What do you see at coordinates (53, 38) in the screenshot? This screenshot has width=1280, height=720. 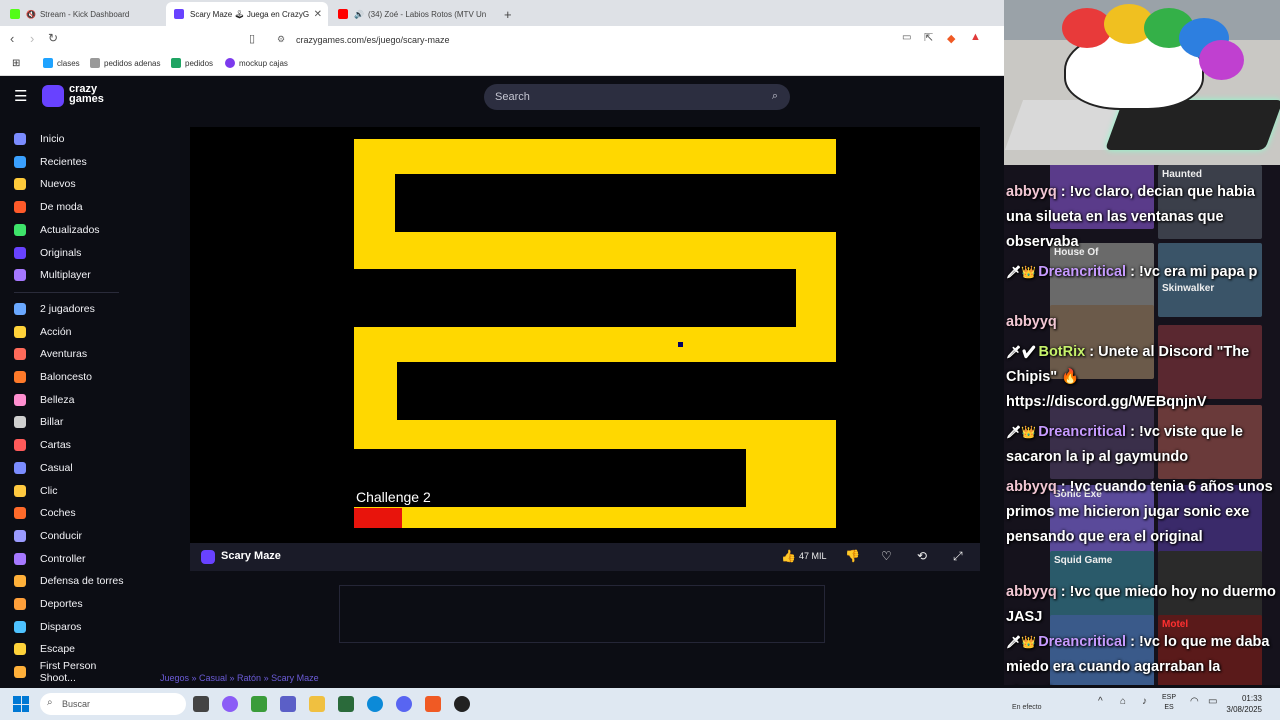 I see `reload-icon: ↻` at bounding box center [53, 38].